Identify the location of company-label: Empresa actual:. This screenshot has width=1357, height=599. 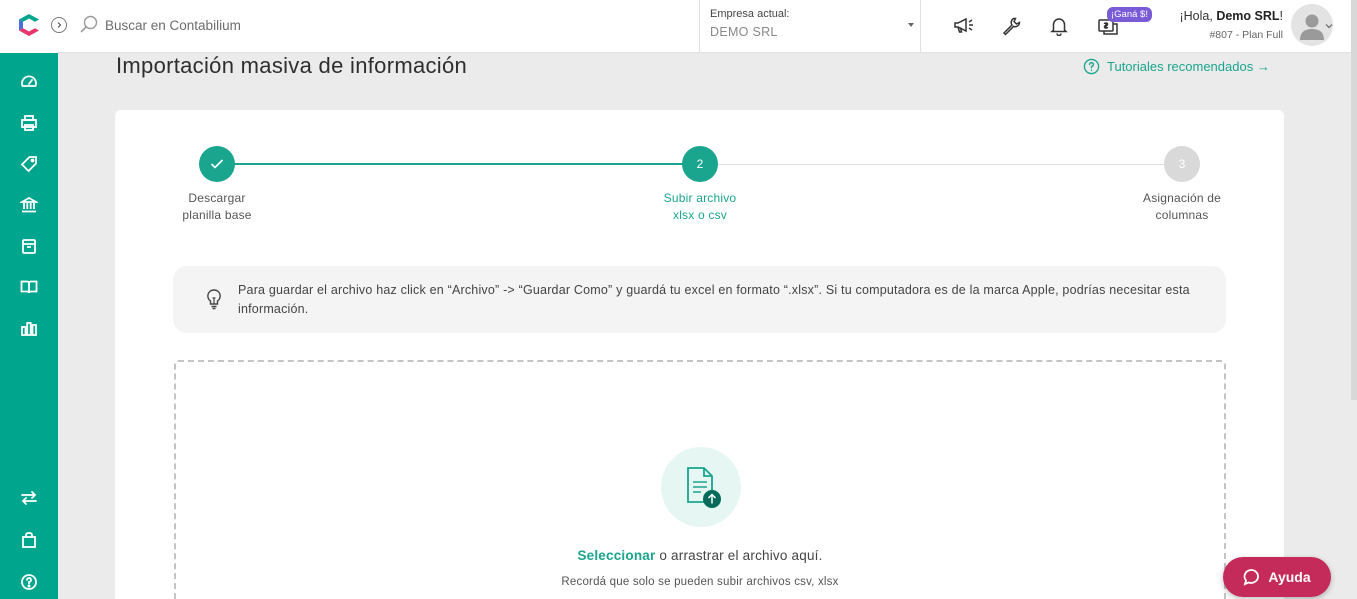
(750, 14).